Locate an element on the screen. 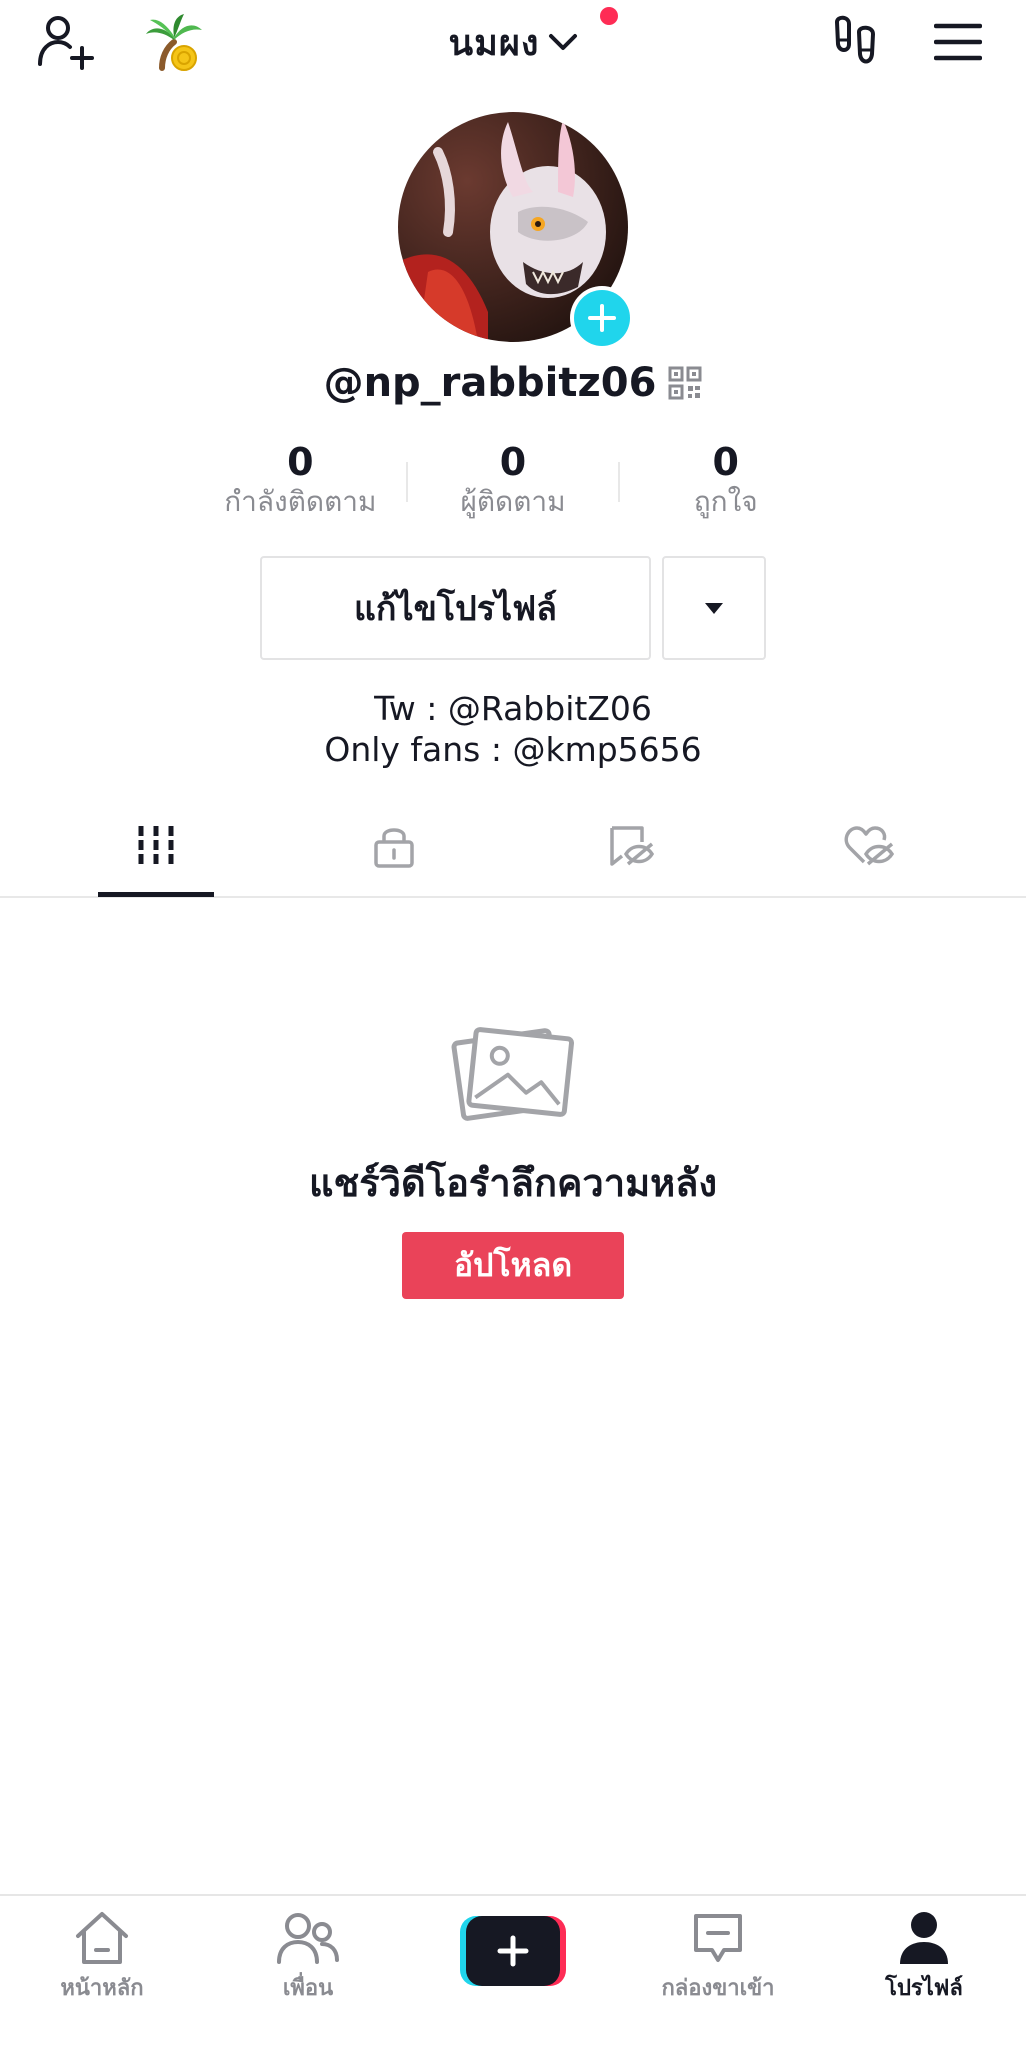  create-button is located at coordinates (513, 1951).